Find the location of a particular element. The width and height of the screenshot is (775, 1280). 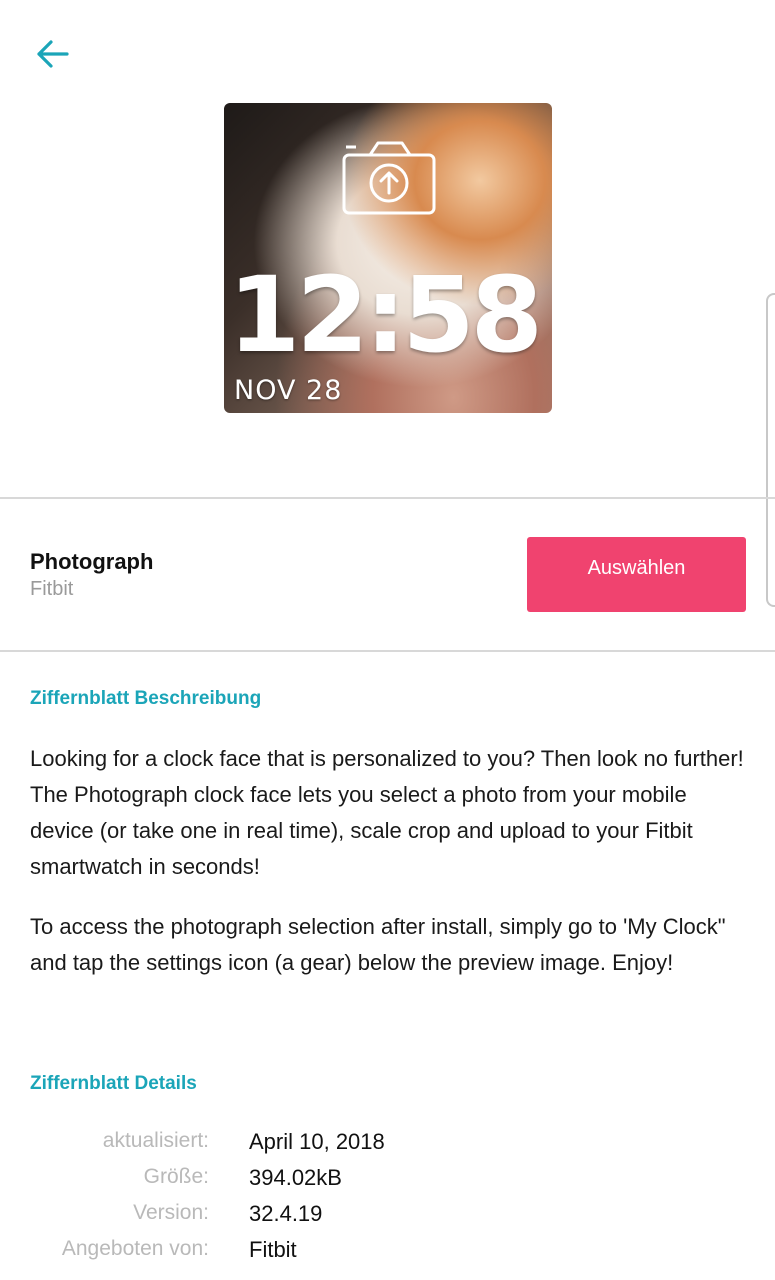

detail-row-size: Größe: 394.02kB is located at coordinates (387, 1179).